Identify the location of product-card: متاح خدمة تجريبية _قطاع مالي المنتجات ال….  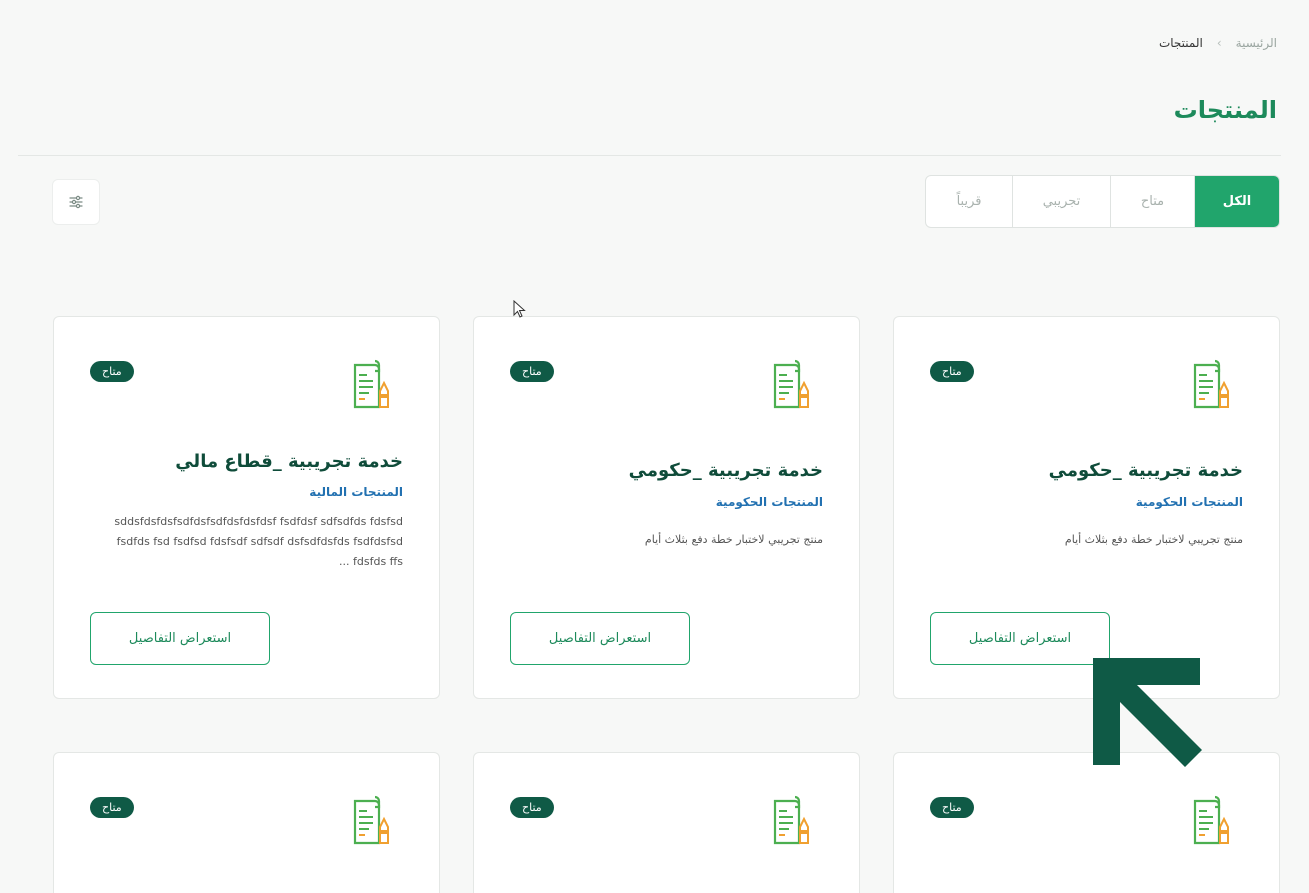
(246, 507).